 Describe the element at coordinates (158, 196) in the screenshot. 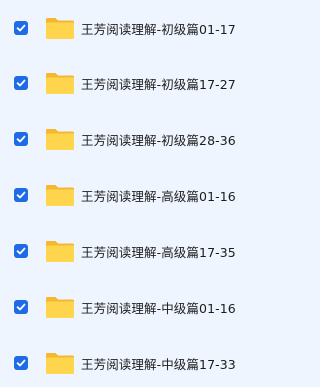

I see `file-name: 王芳阅读理解-高级篇01-16` at that location.